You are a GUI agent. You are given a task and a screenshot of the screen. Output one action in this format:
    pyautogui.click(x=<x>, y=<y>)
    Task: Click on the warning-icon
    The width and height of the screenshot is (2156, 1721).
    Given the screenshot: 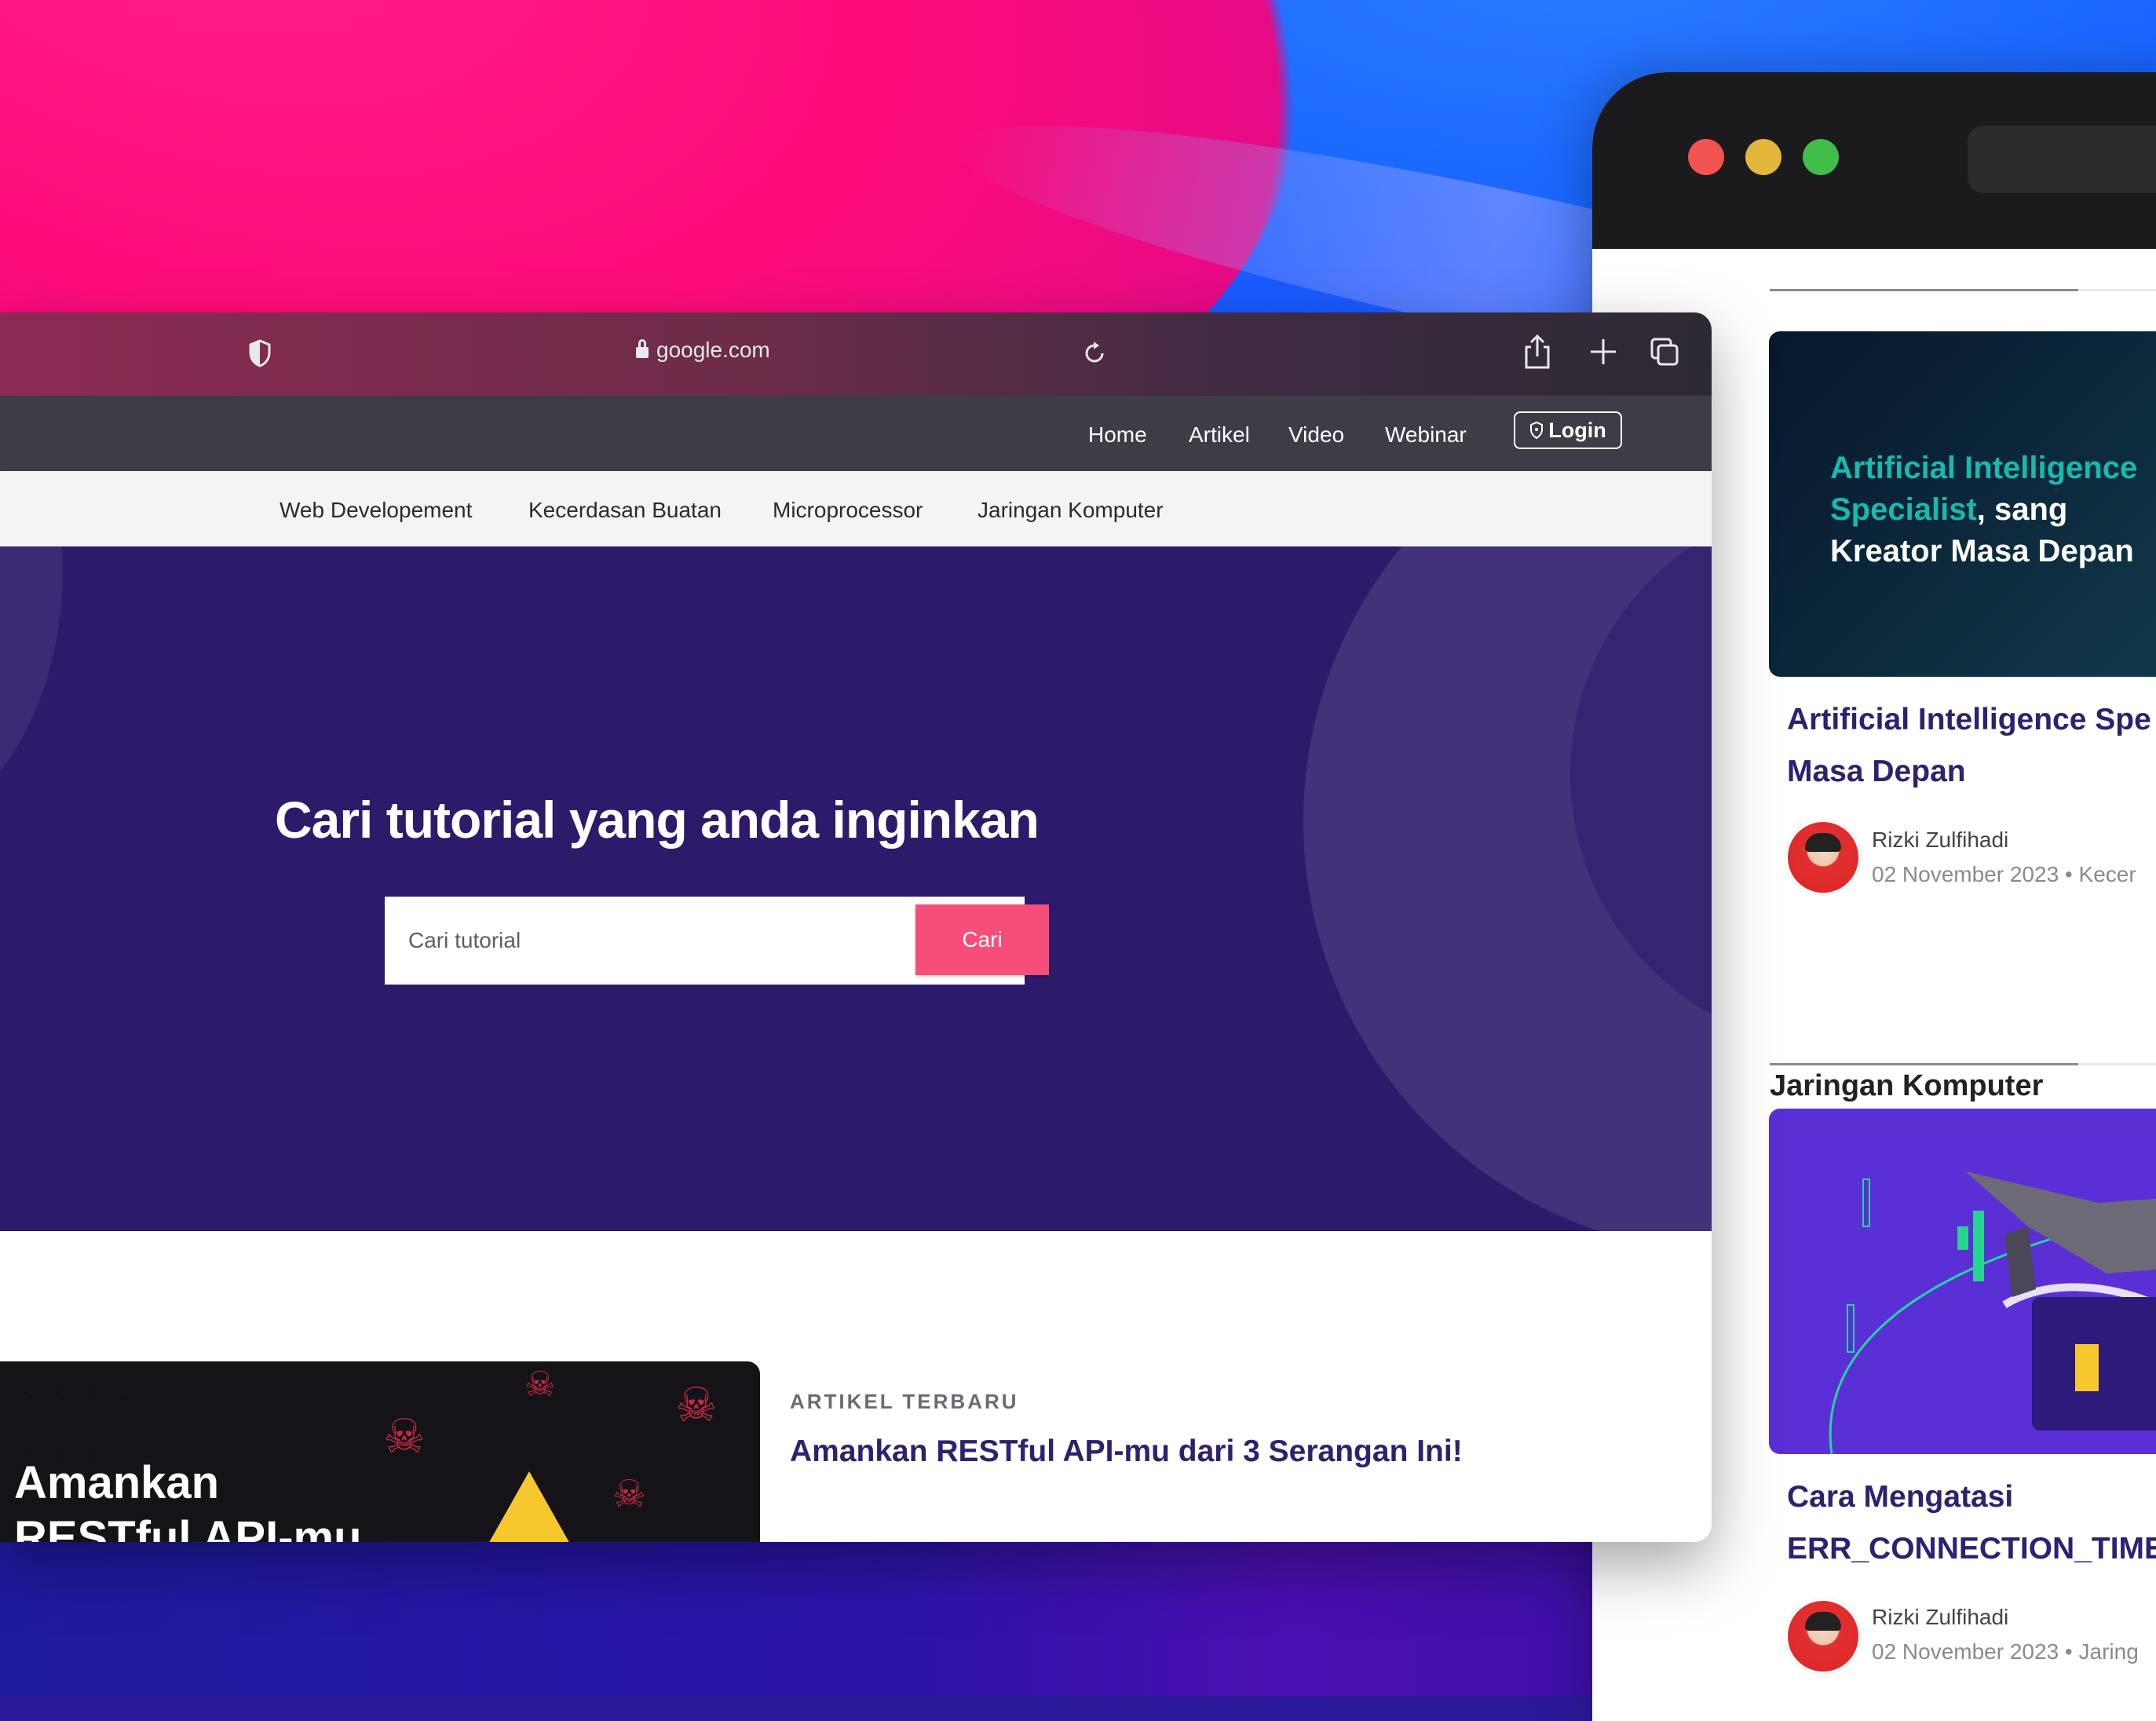 What is the action you would take?
    pyautogui.click(x=529, y=1507)
    